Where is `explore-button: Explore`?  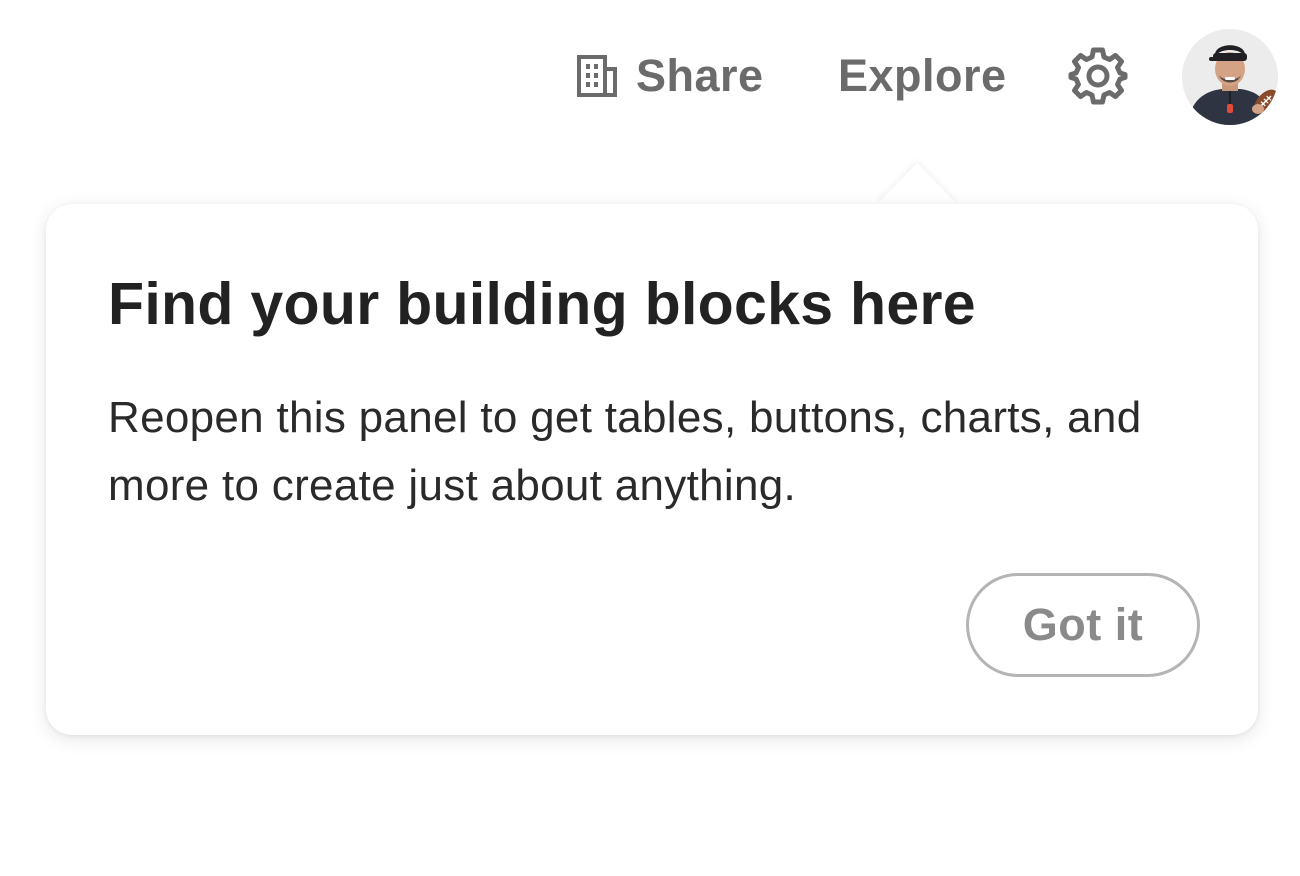
explore-button: Explore is located at coordinates (922, 76).